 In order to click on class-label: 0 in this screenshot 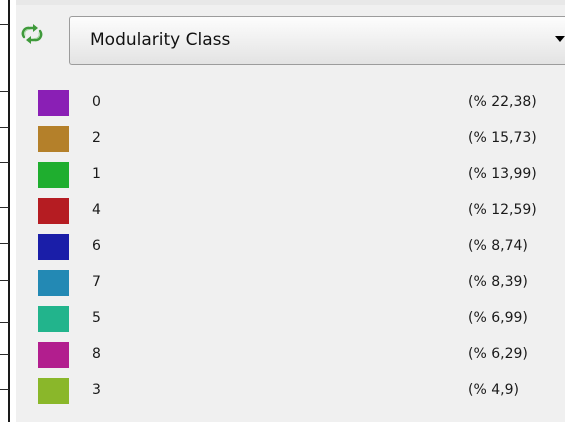, I will do `click(96, 102)`.